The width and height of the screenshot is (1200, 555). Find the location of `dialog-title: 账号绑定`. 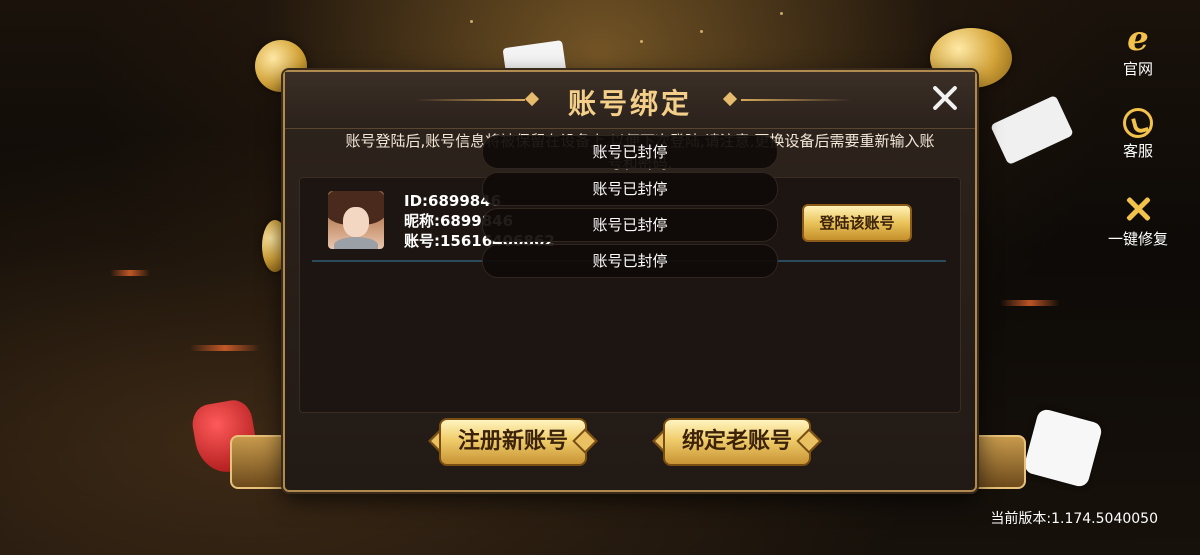

dialog-title: 账号绑定 is located at coordinates (629, 103).